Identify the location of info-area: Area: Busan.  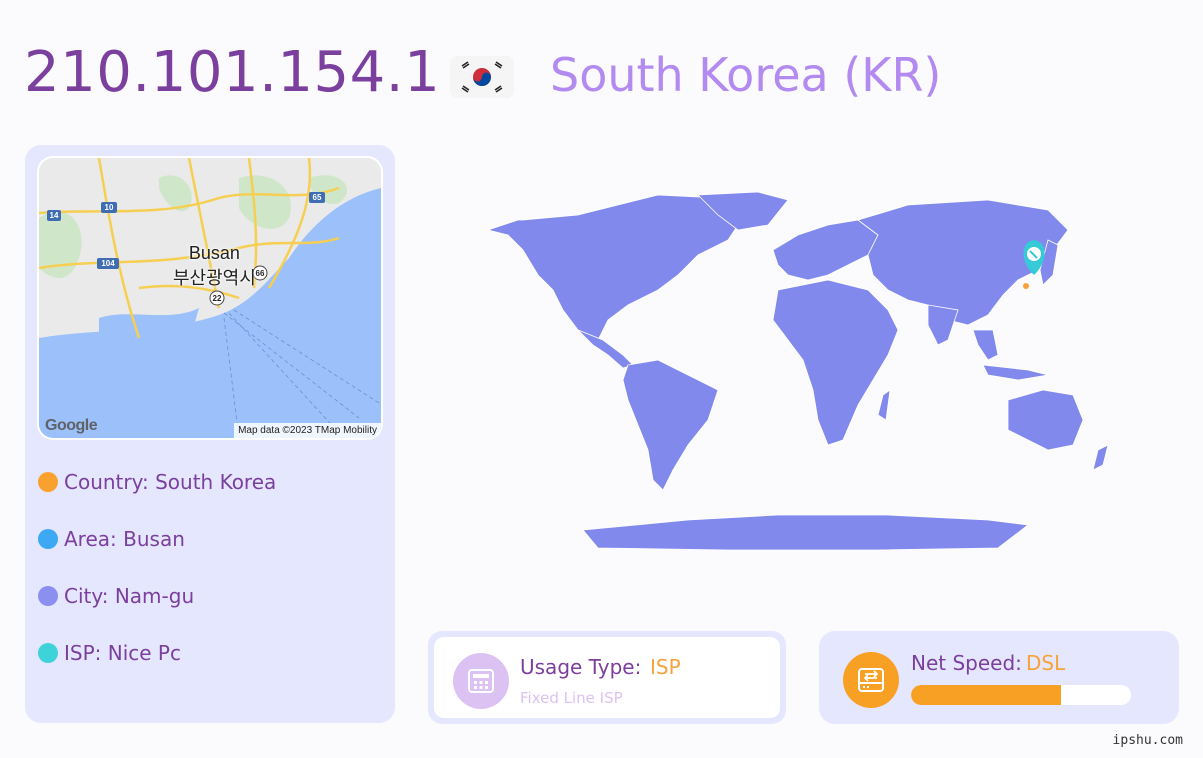
(111, 539).